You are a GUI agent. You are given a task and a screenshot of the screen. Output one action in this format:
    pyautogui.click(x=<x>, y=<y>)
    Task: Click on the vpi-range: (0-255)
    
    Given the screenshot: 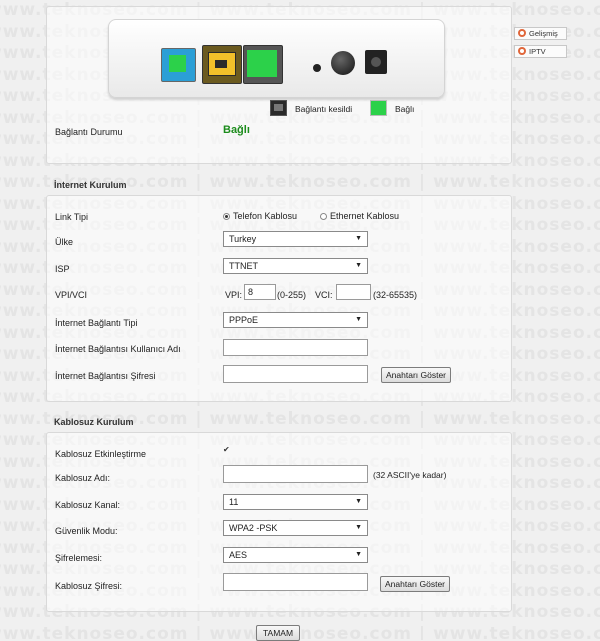 What is the action you would take?
    pyautogui.click(x=292, y=295)
    